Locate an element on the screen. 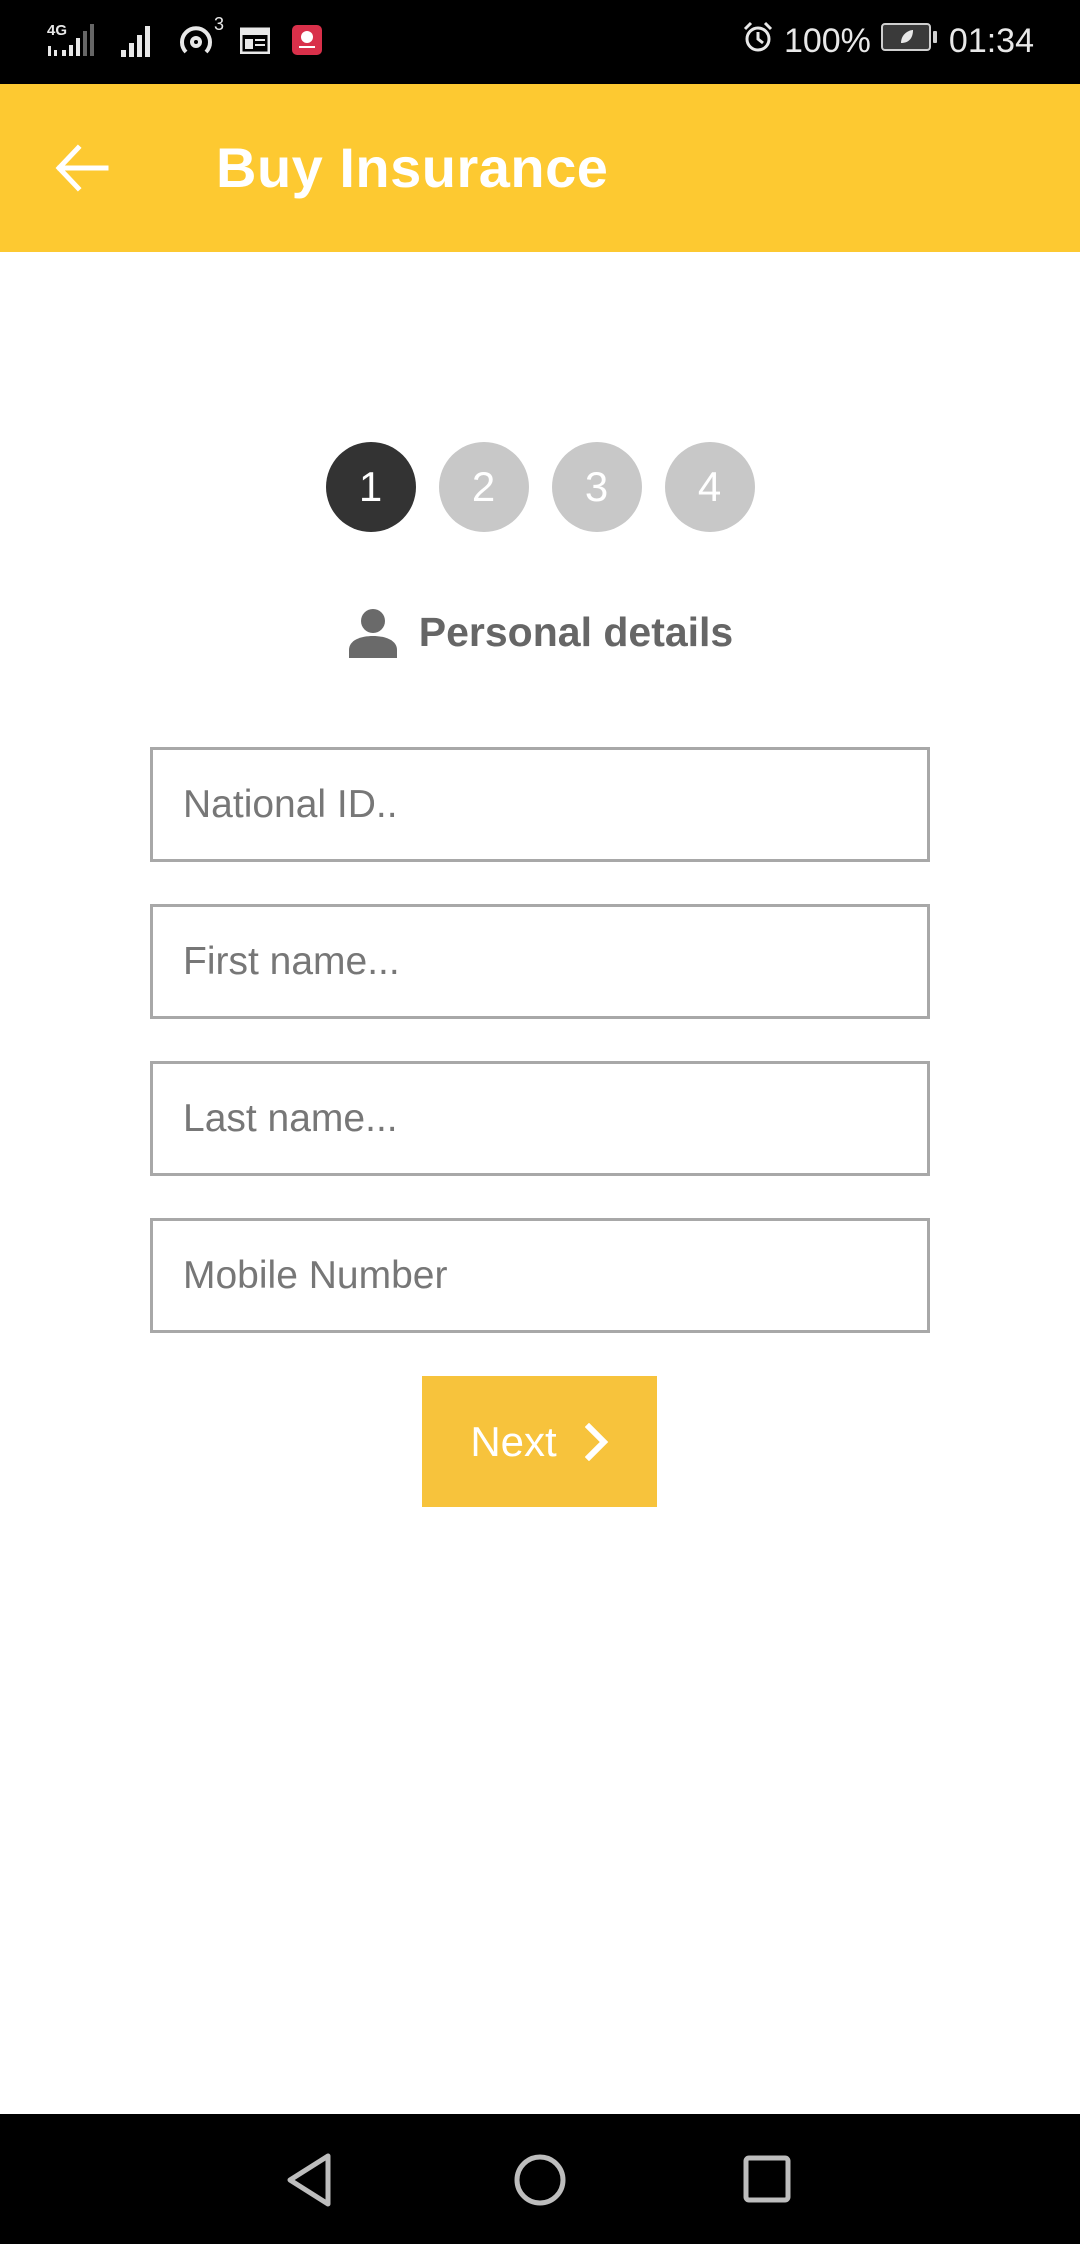  back-button is located at coordinates (82, 168).